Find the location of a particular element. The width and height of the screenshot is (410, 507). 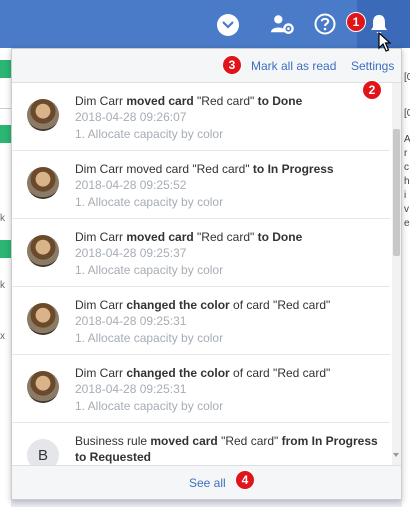

bg-text: i is located at coordinates (405, 195).